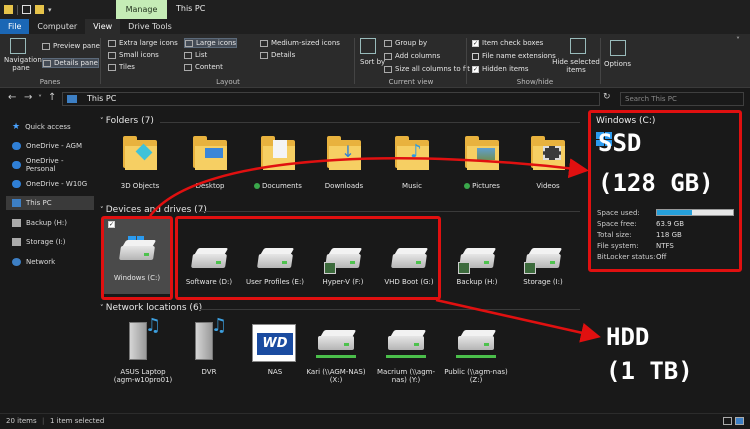 Image resolution: width=750 pixels, height=429 pixels. What do you see at coordinates (727, 421) in the screenshot?
I see `details-view-icon` at bounding box center [727, 421].